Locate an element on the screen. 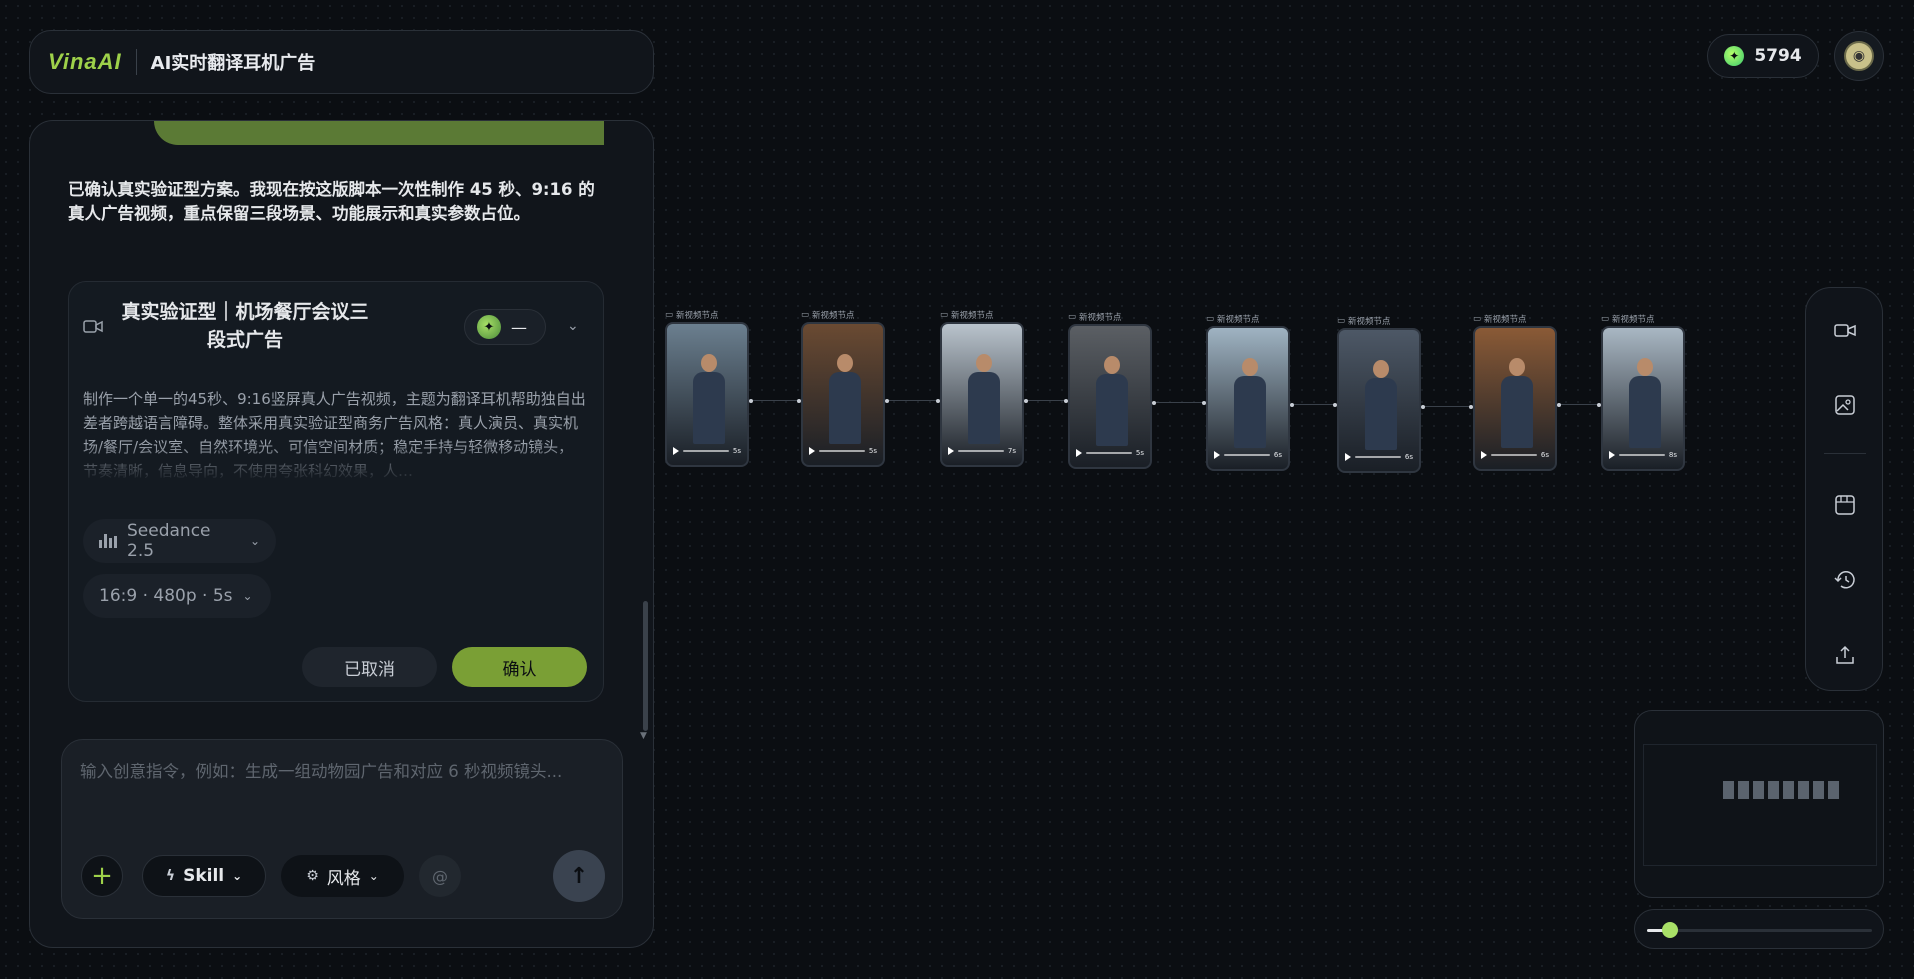 The height and width of the screenshot is (979, 1914). cancelled-button: 已取消 is located at coordinates (369, 667).